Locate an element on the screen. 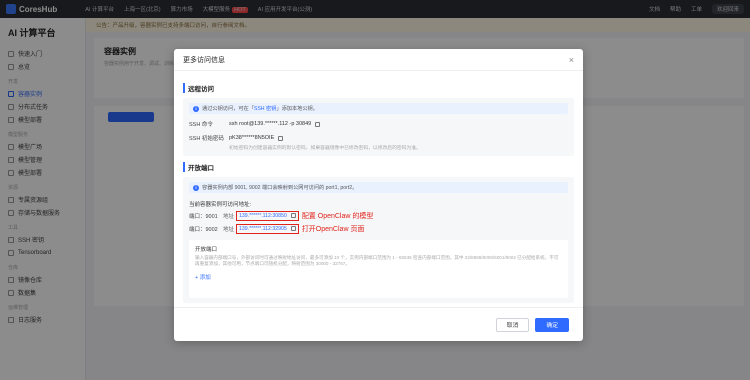  modal-footer: 取消 确定 is located at coordinates (378, 324).